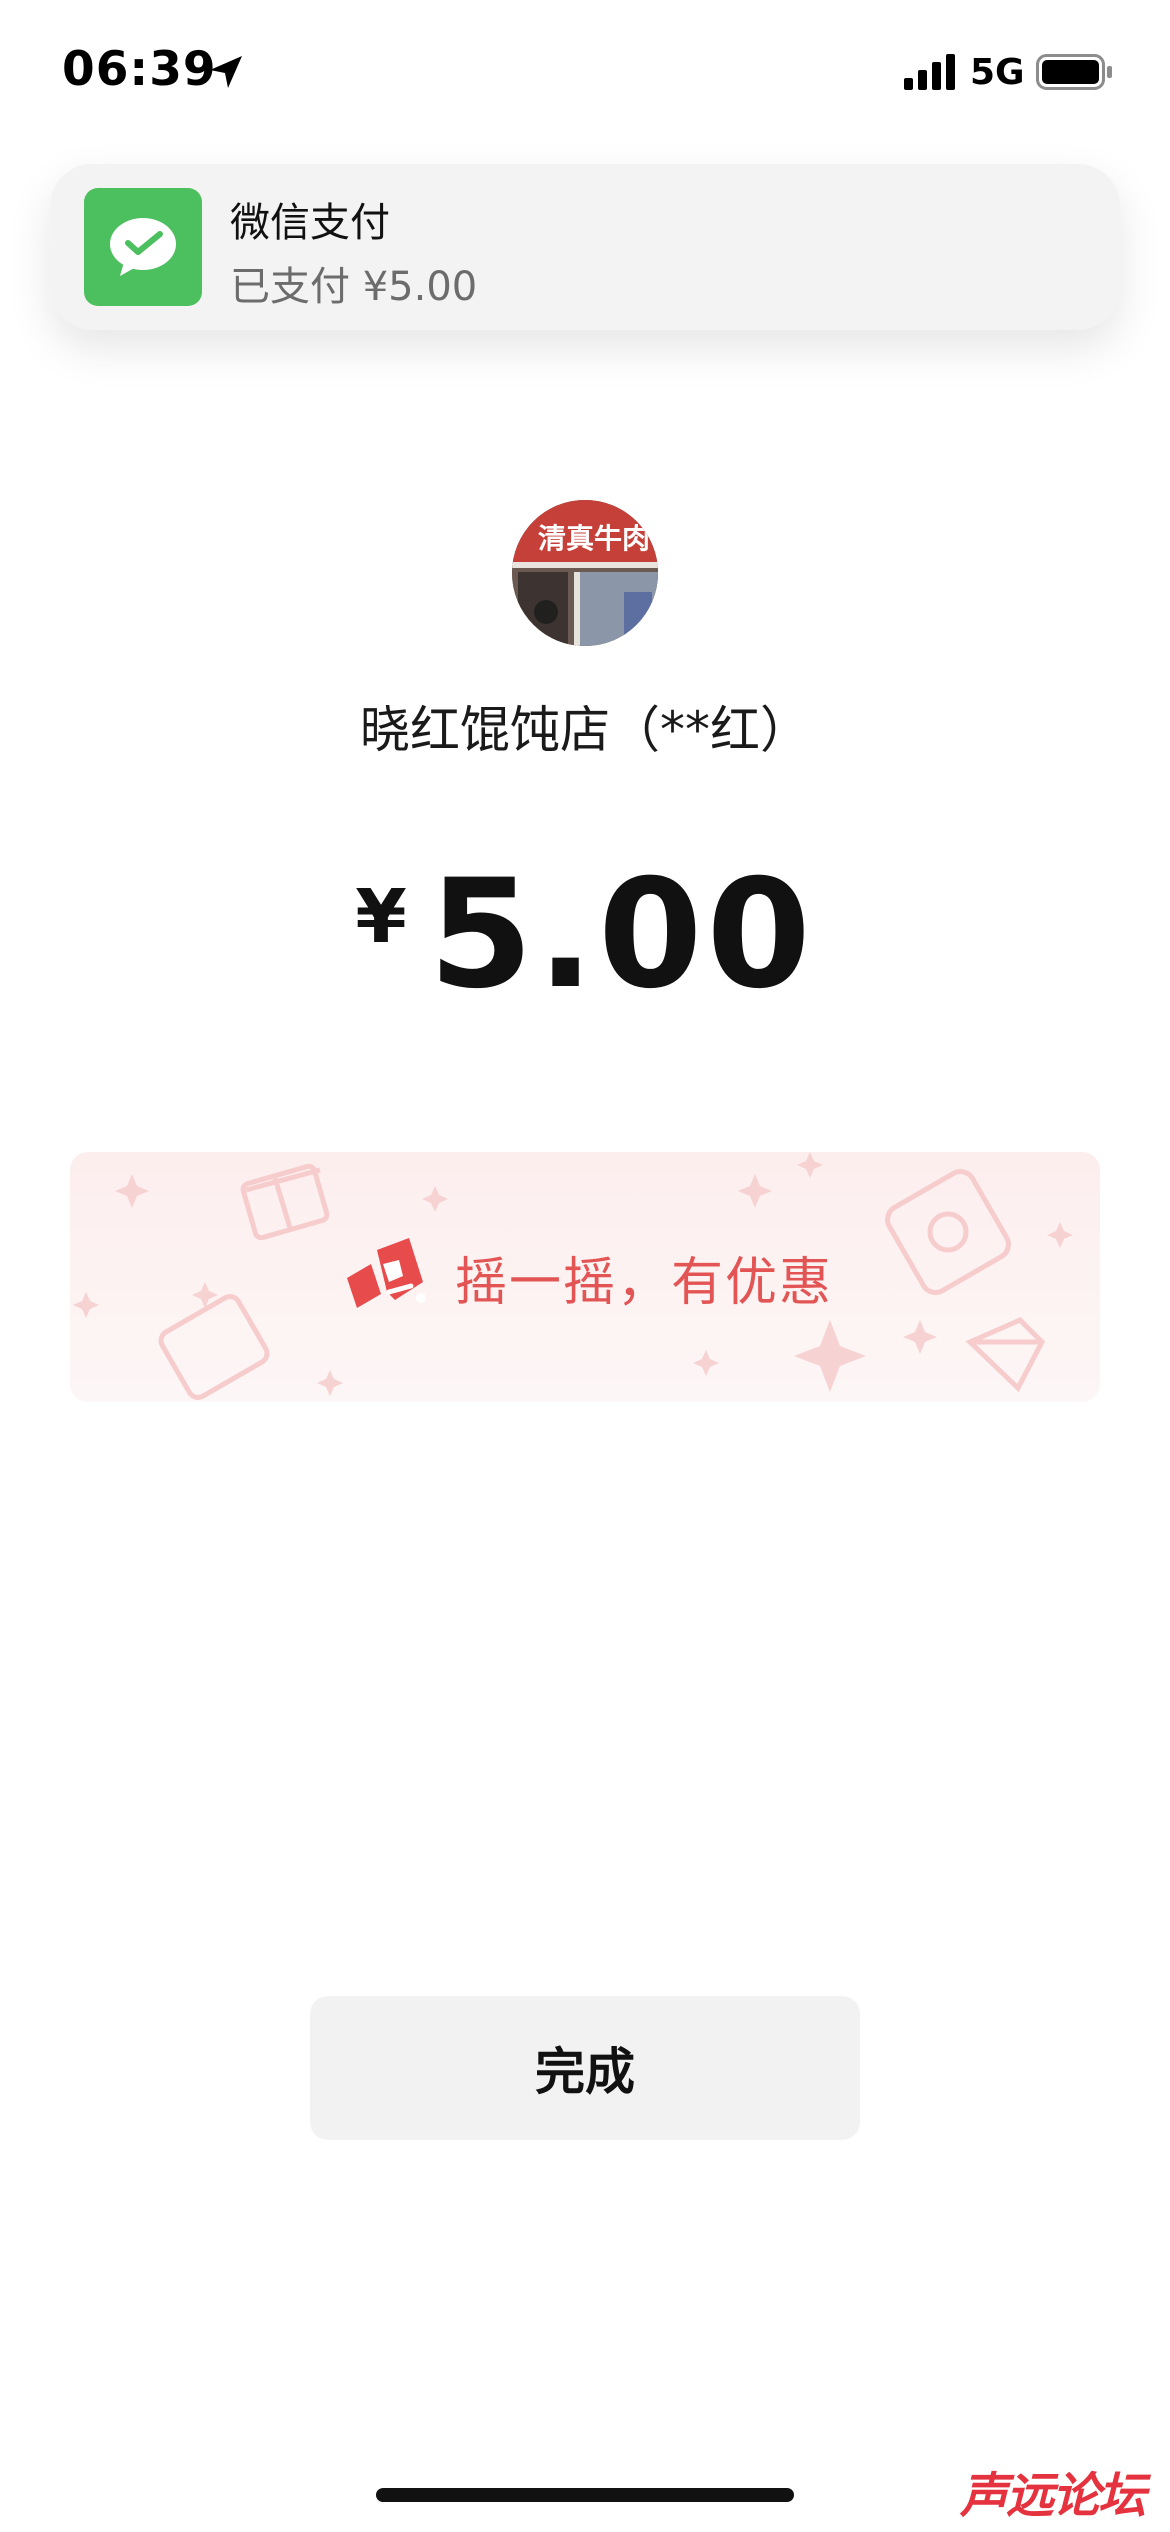  I want to click on wechat-pay-icon, so click(143, 247).